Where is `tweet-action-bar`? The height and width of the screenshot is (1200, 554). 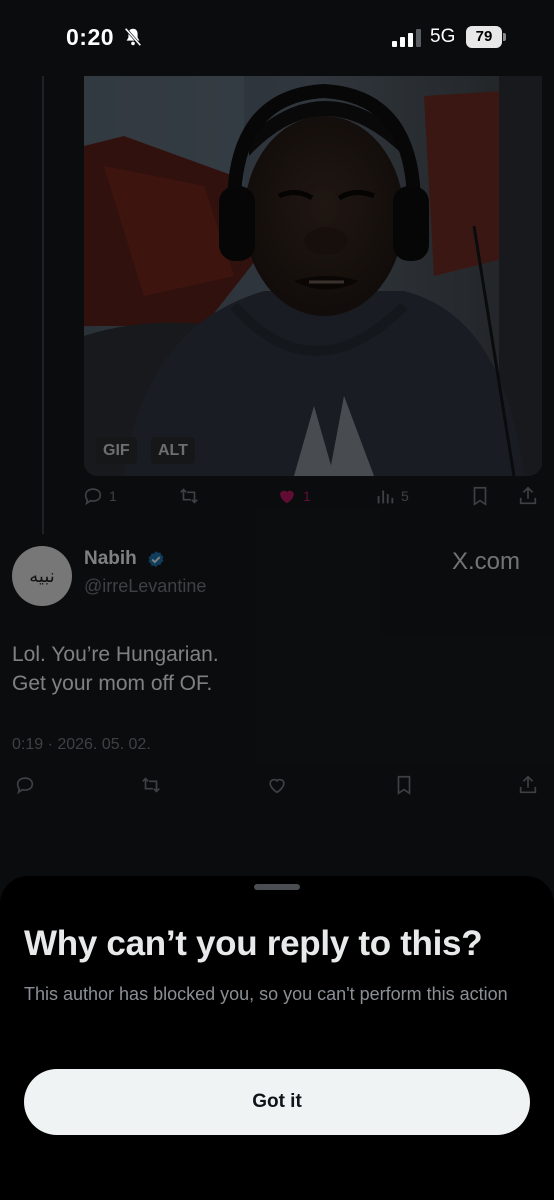
tweet-action-bar is located at coordinates (277, 789).